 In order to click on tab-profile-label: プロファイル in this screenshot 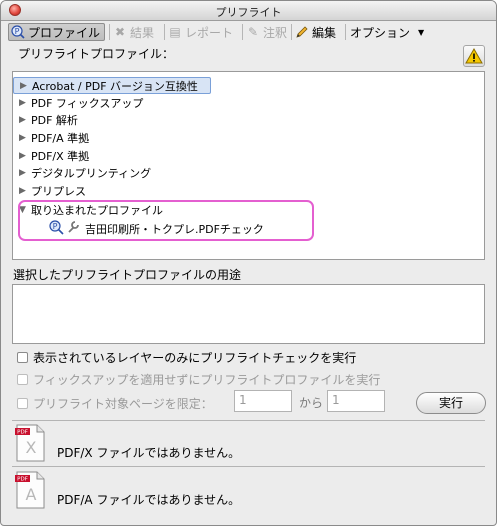, I will do `click(64, 32)`.